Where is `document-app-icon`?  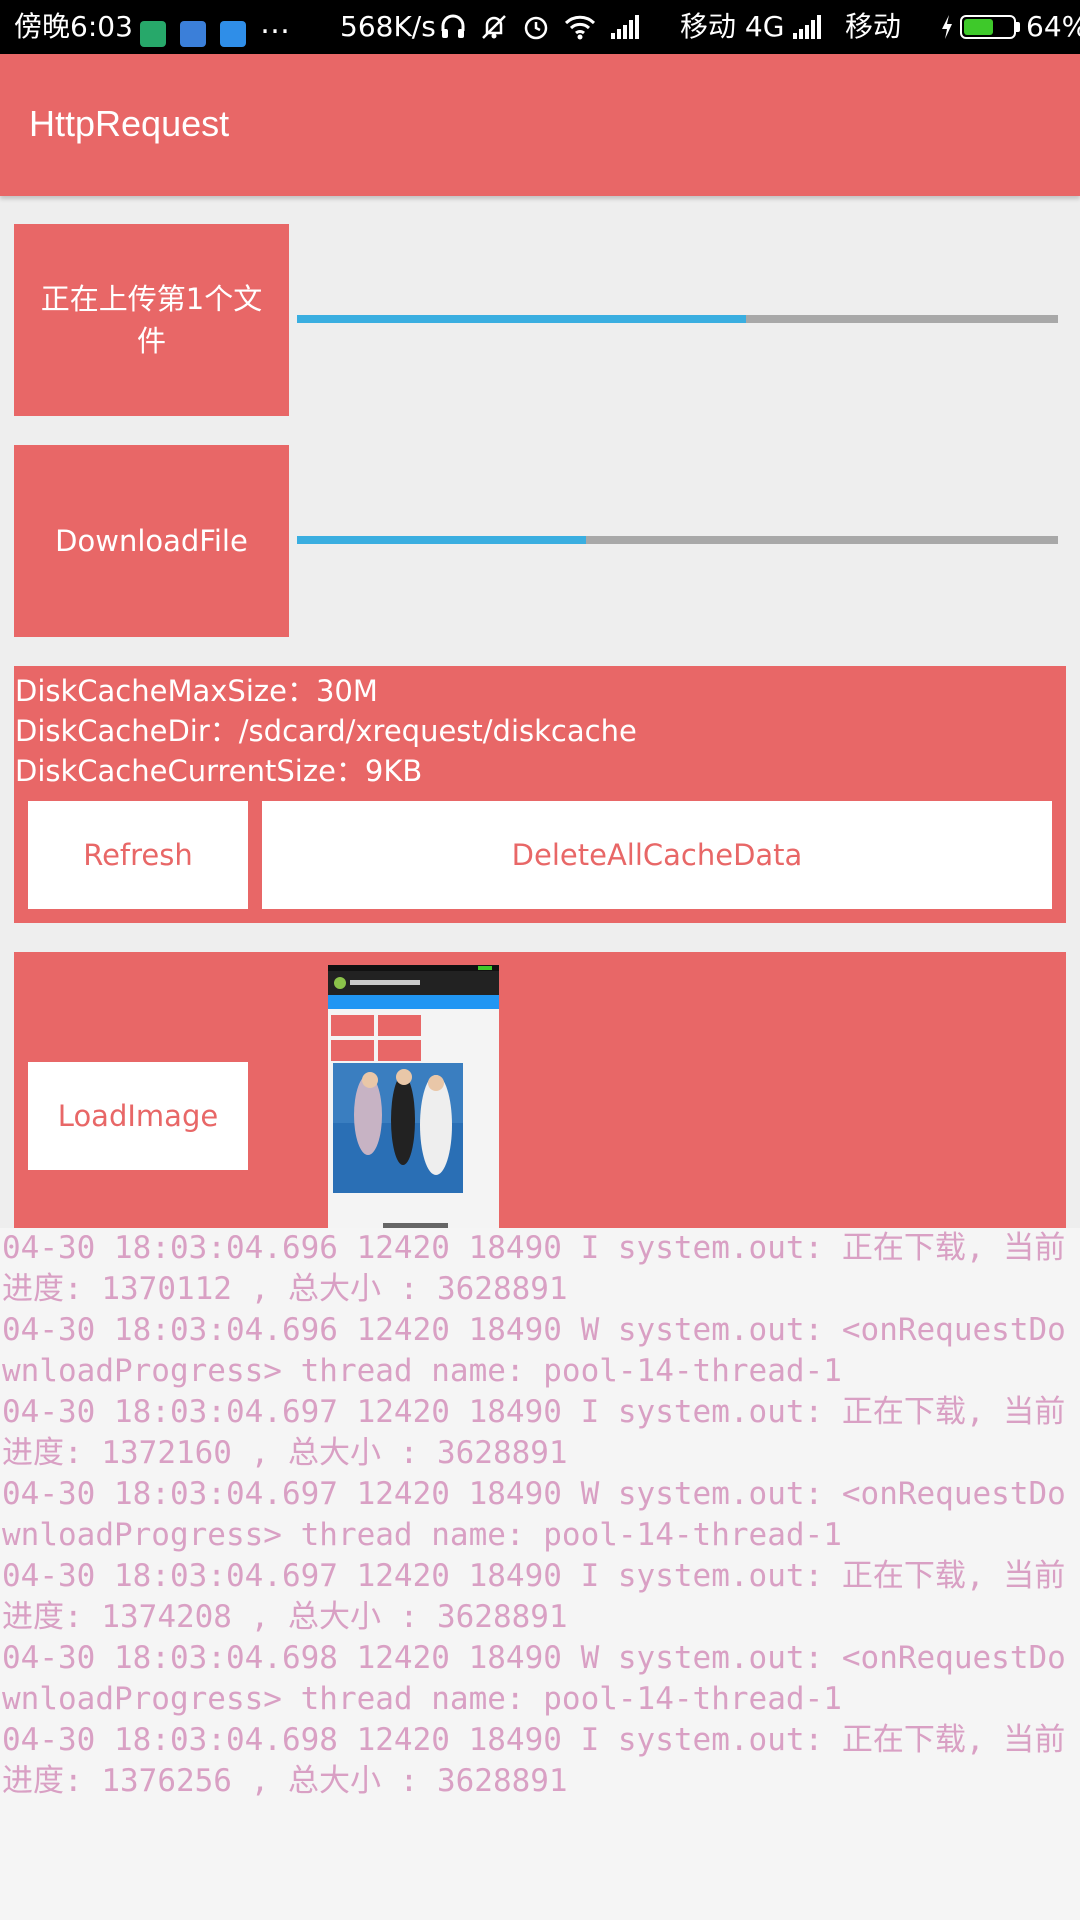 document-app-icon is located at coordinates (233, 34).